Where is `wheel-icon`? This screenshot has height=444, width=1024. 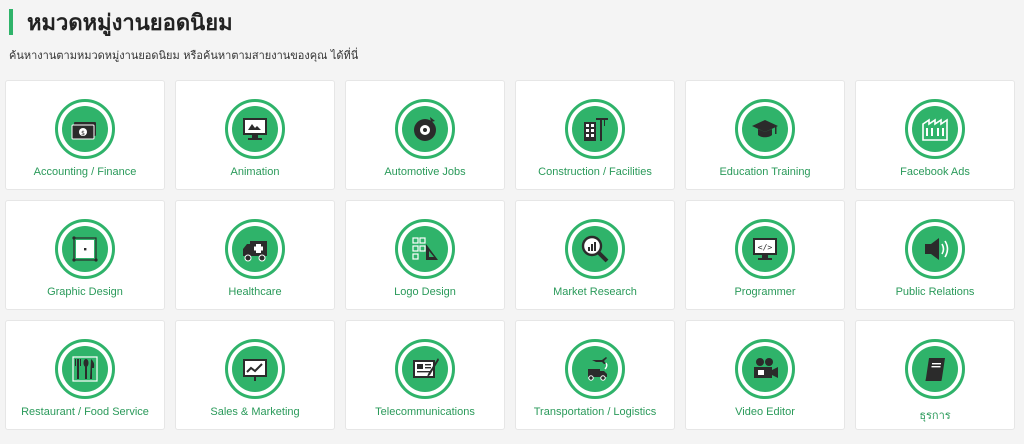 wheel-icon is located at coordinates (425, 129).